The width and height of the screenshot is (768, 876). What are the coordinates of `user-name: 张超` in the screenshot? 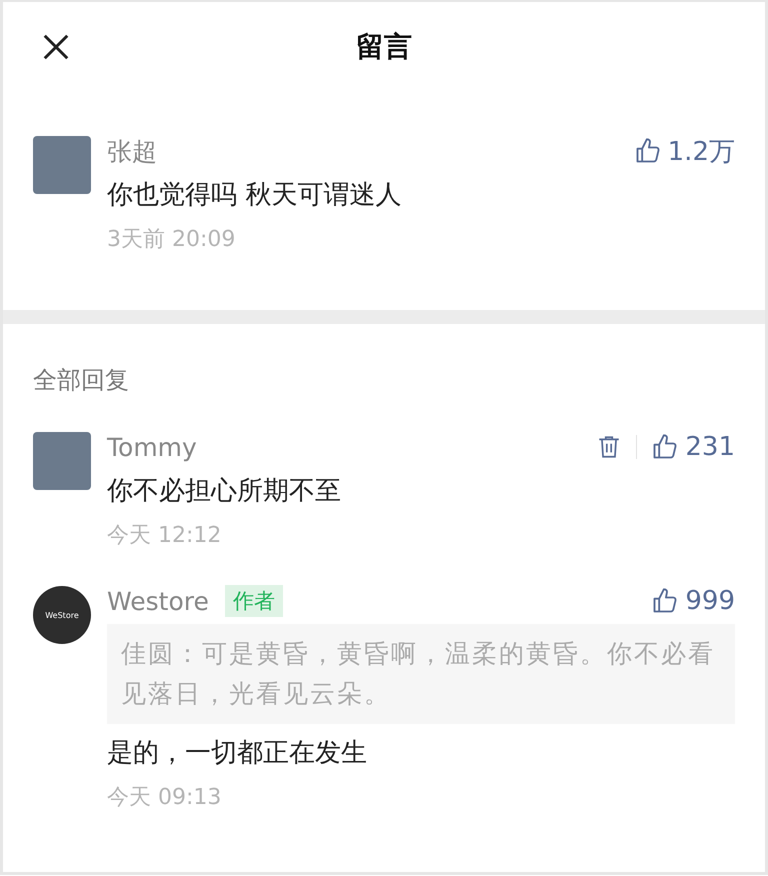 It's located at (132, 152).